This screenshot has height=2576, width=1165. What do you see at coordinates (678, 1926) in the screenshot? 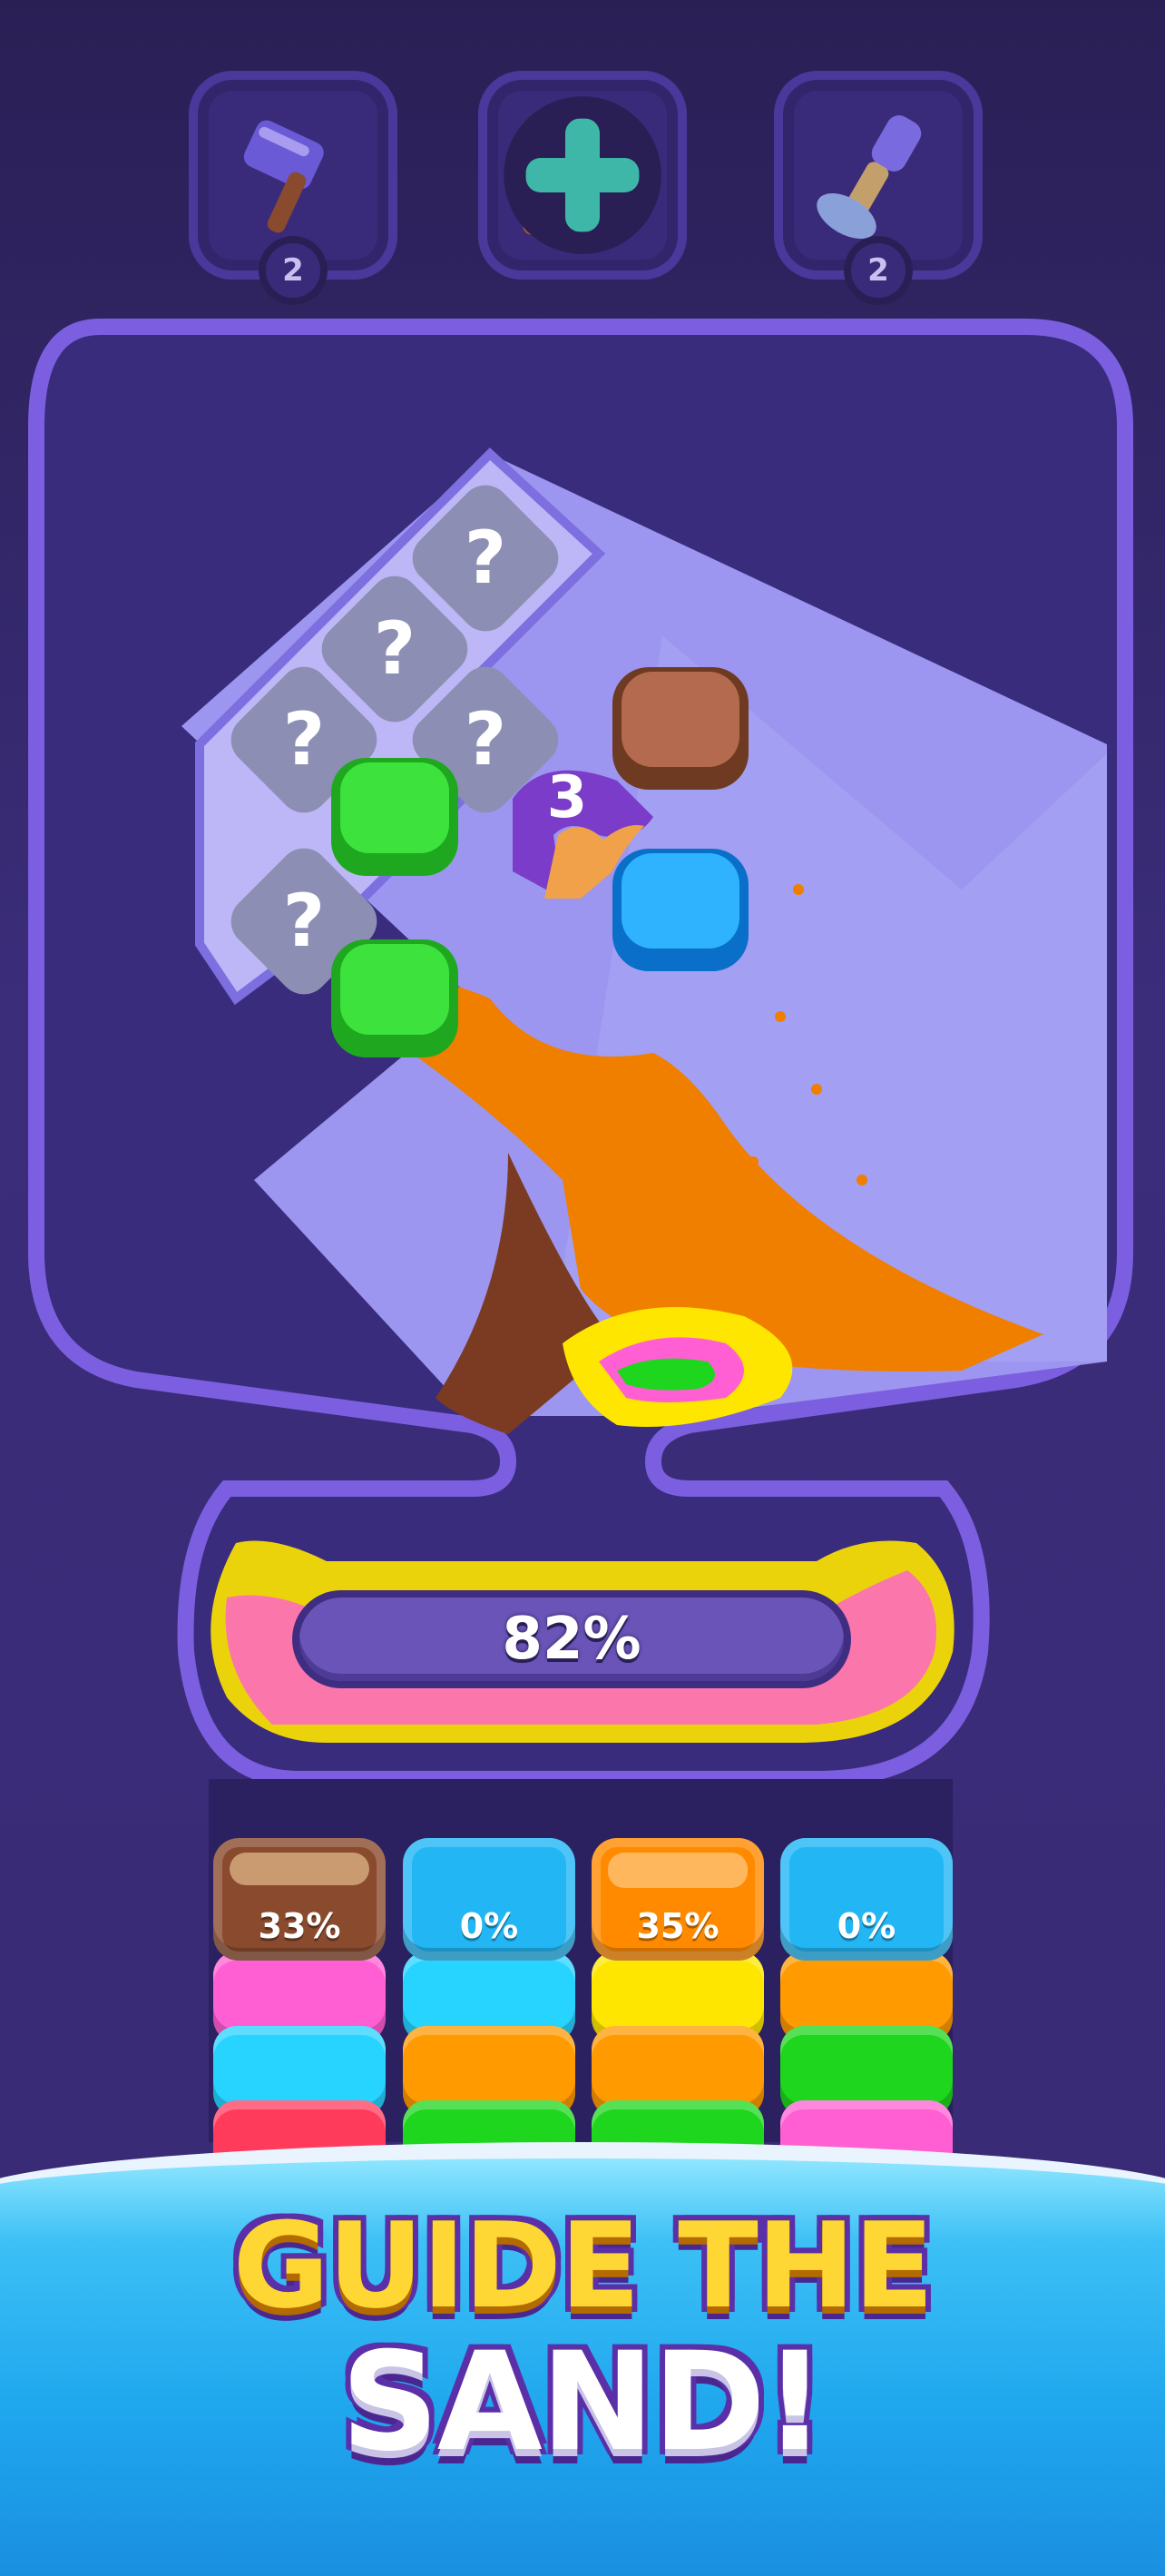
I see `cup-percent-label: 35%` at bounding box center [678, 1926].